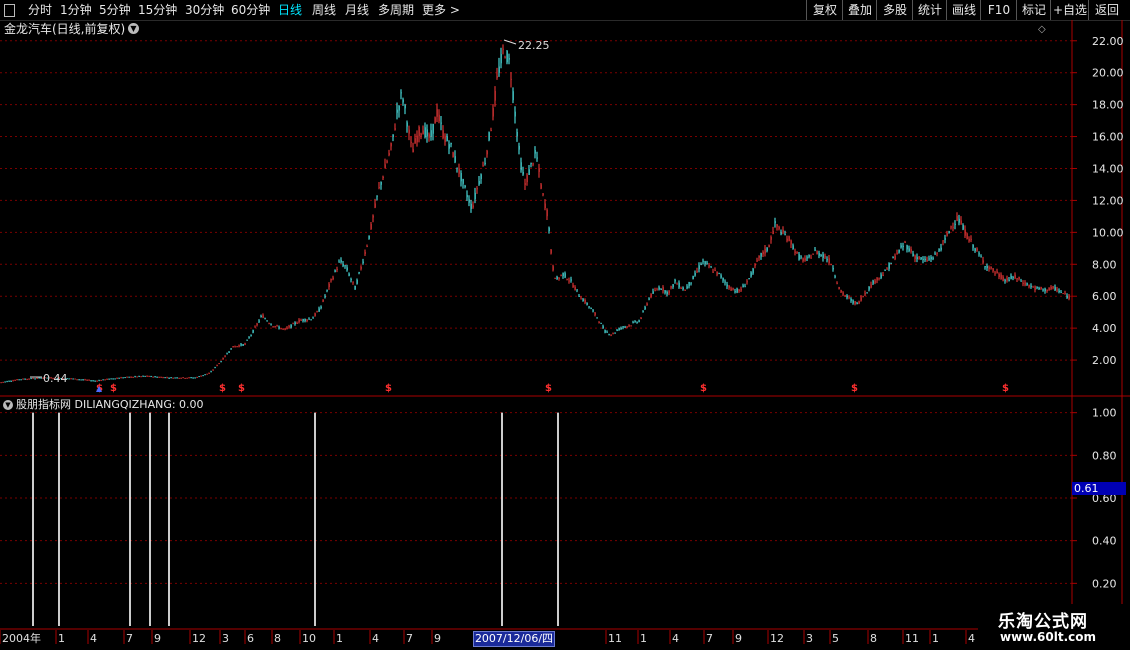  Describe the element at coordinates (1048, 637) in the screenshot. I see `watermark-url: www.60lt.com` at that location.